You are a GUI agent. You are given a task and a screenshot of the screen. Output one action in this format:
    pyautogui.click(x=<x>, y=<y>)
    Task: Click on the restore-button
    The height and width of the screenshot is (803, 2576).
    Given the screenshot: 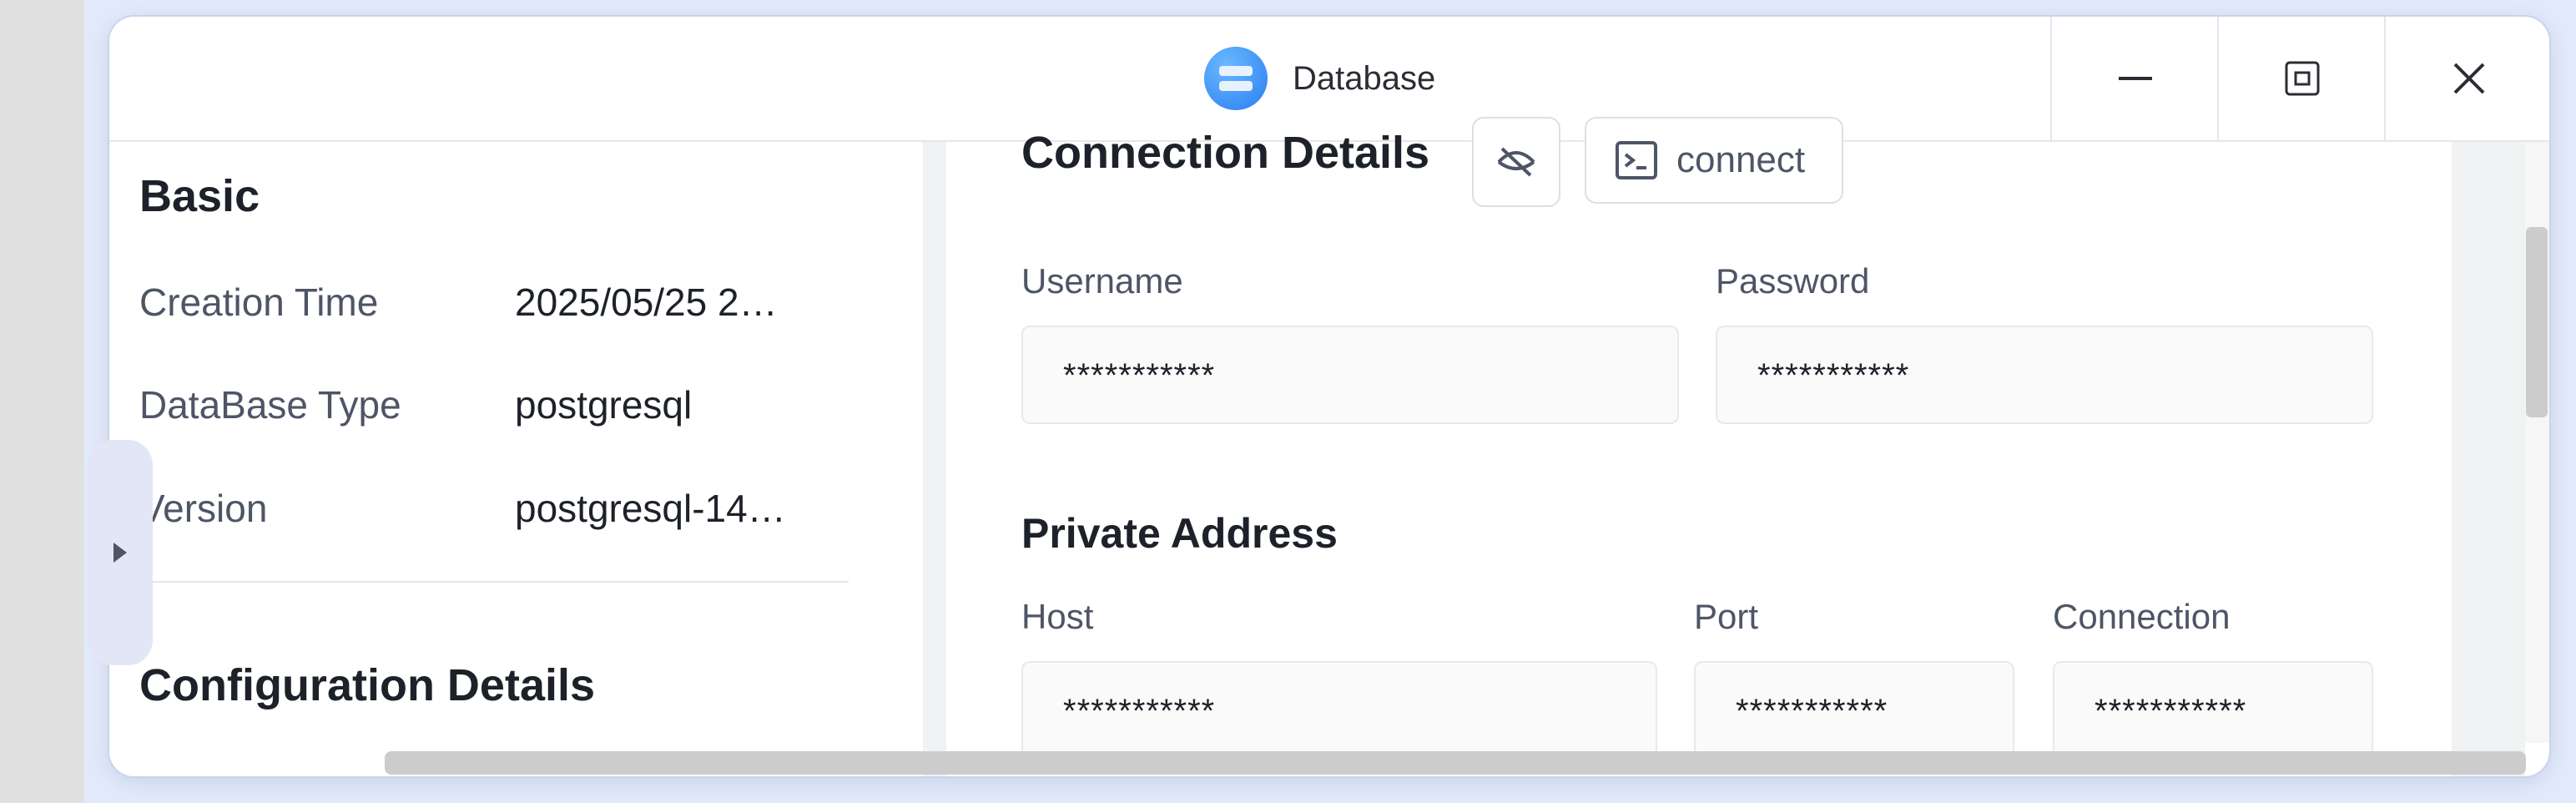 What is the action you would take?
    pyautogui.click(x=2301, y=78)
    